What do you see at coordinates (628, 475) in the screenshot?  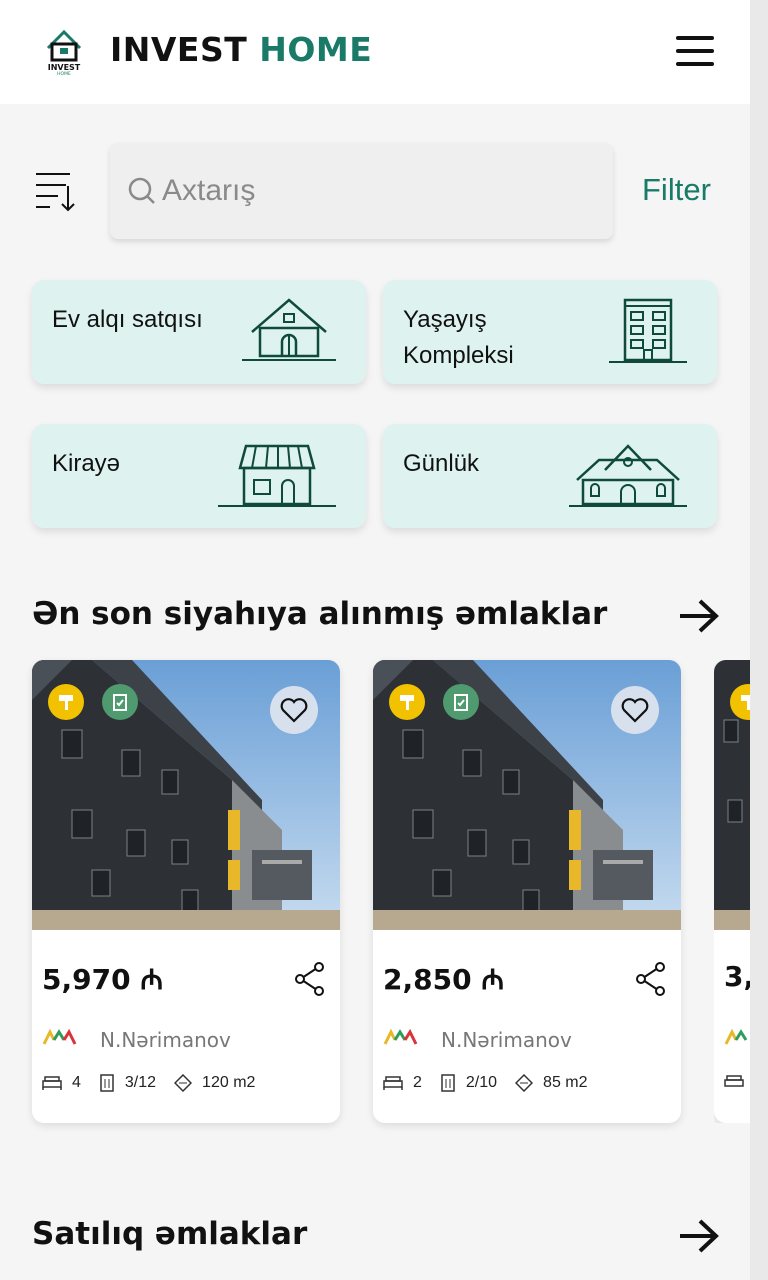 I see `villa-icon` at bounding box center [628, 475].